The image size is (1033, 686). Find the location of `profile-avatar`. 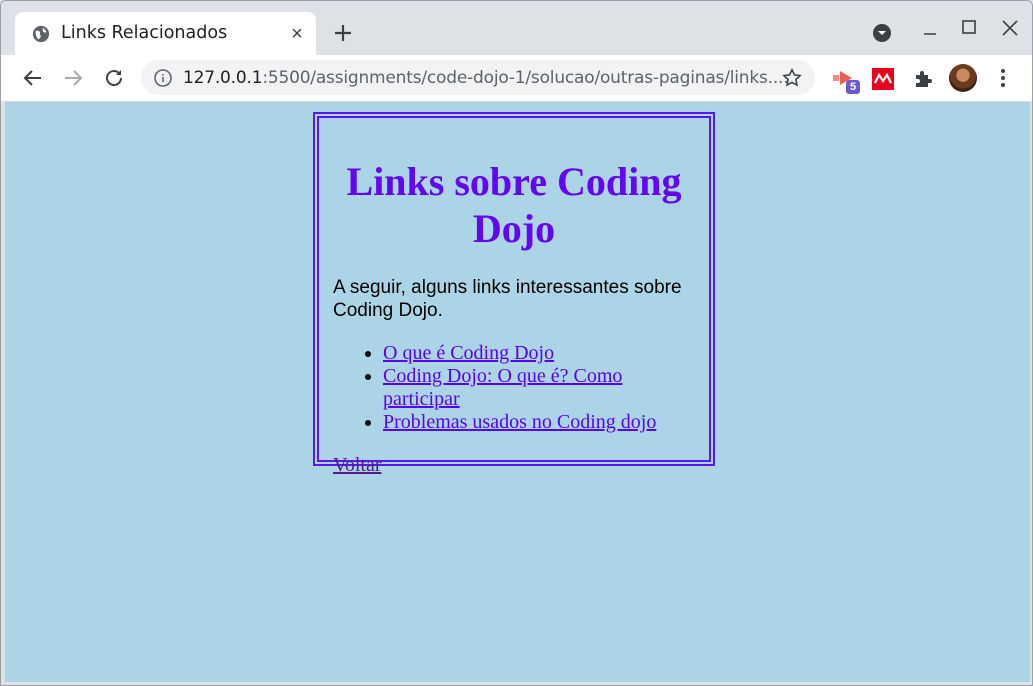

profile-avatar is located at coordinates (963, 78).